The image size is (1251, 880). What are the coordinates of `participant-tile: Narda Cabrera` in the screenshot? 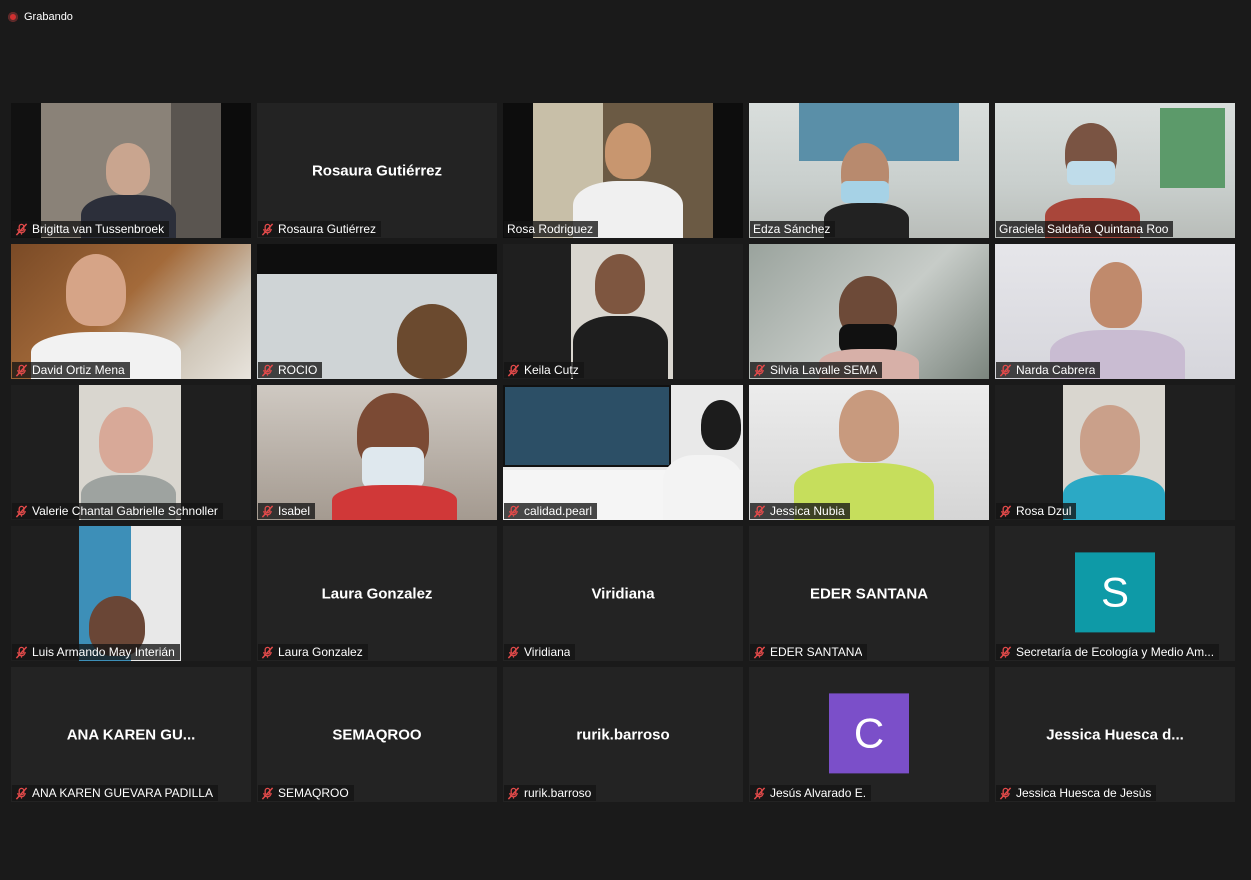 It's located at (1115, 311).